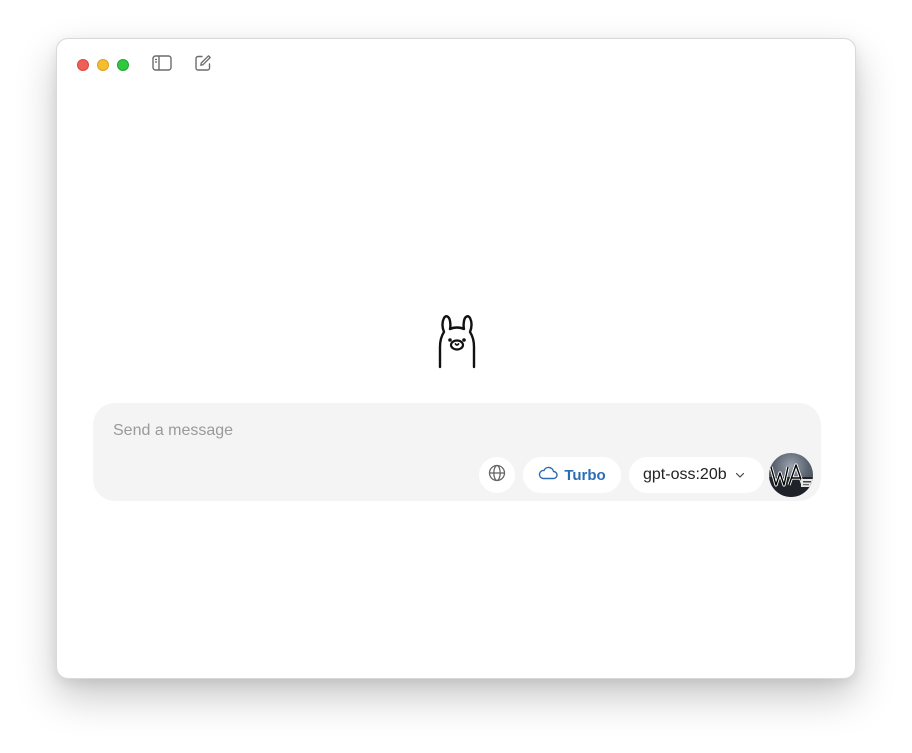  I want to click on web-search-button, so click(497, 475).